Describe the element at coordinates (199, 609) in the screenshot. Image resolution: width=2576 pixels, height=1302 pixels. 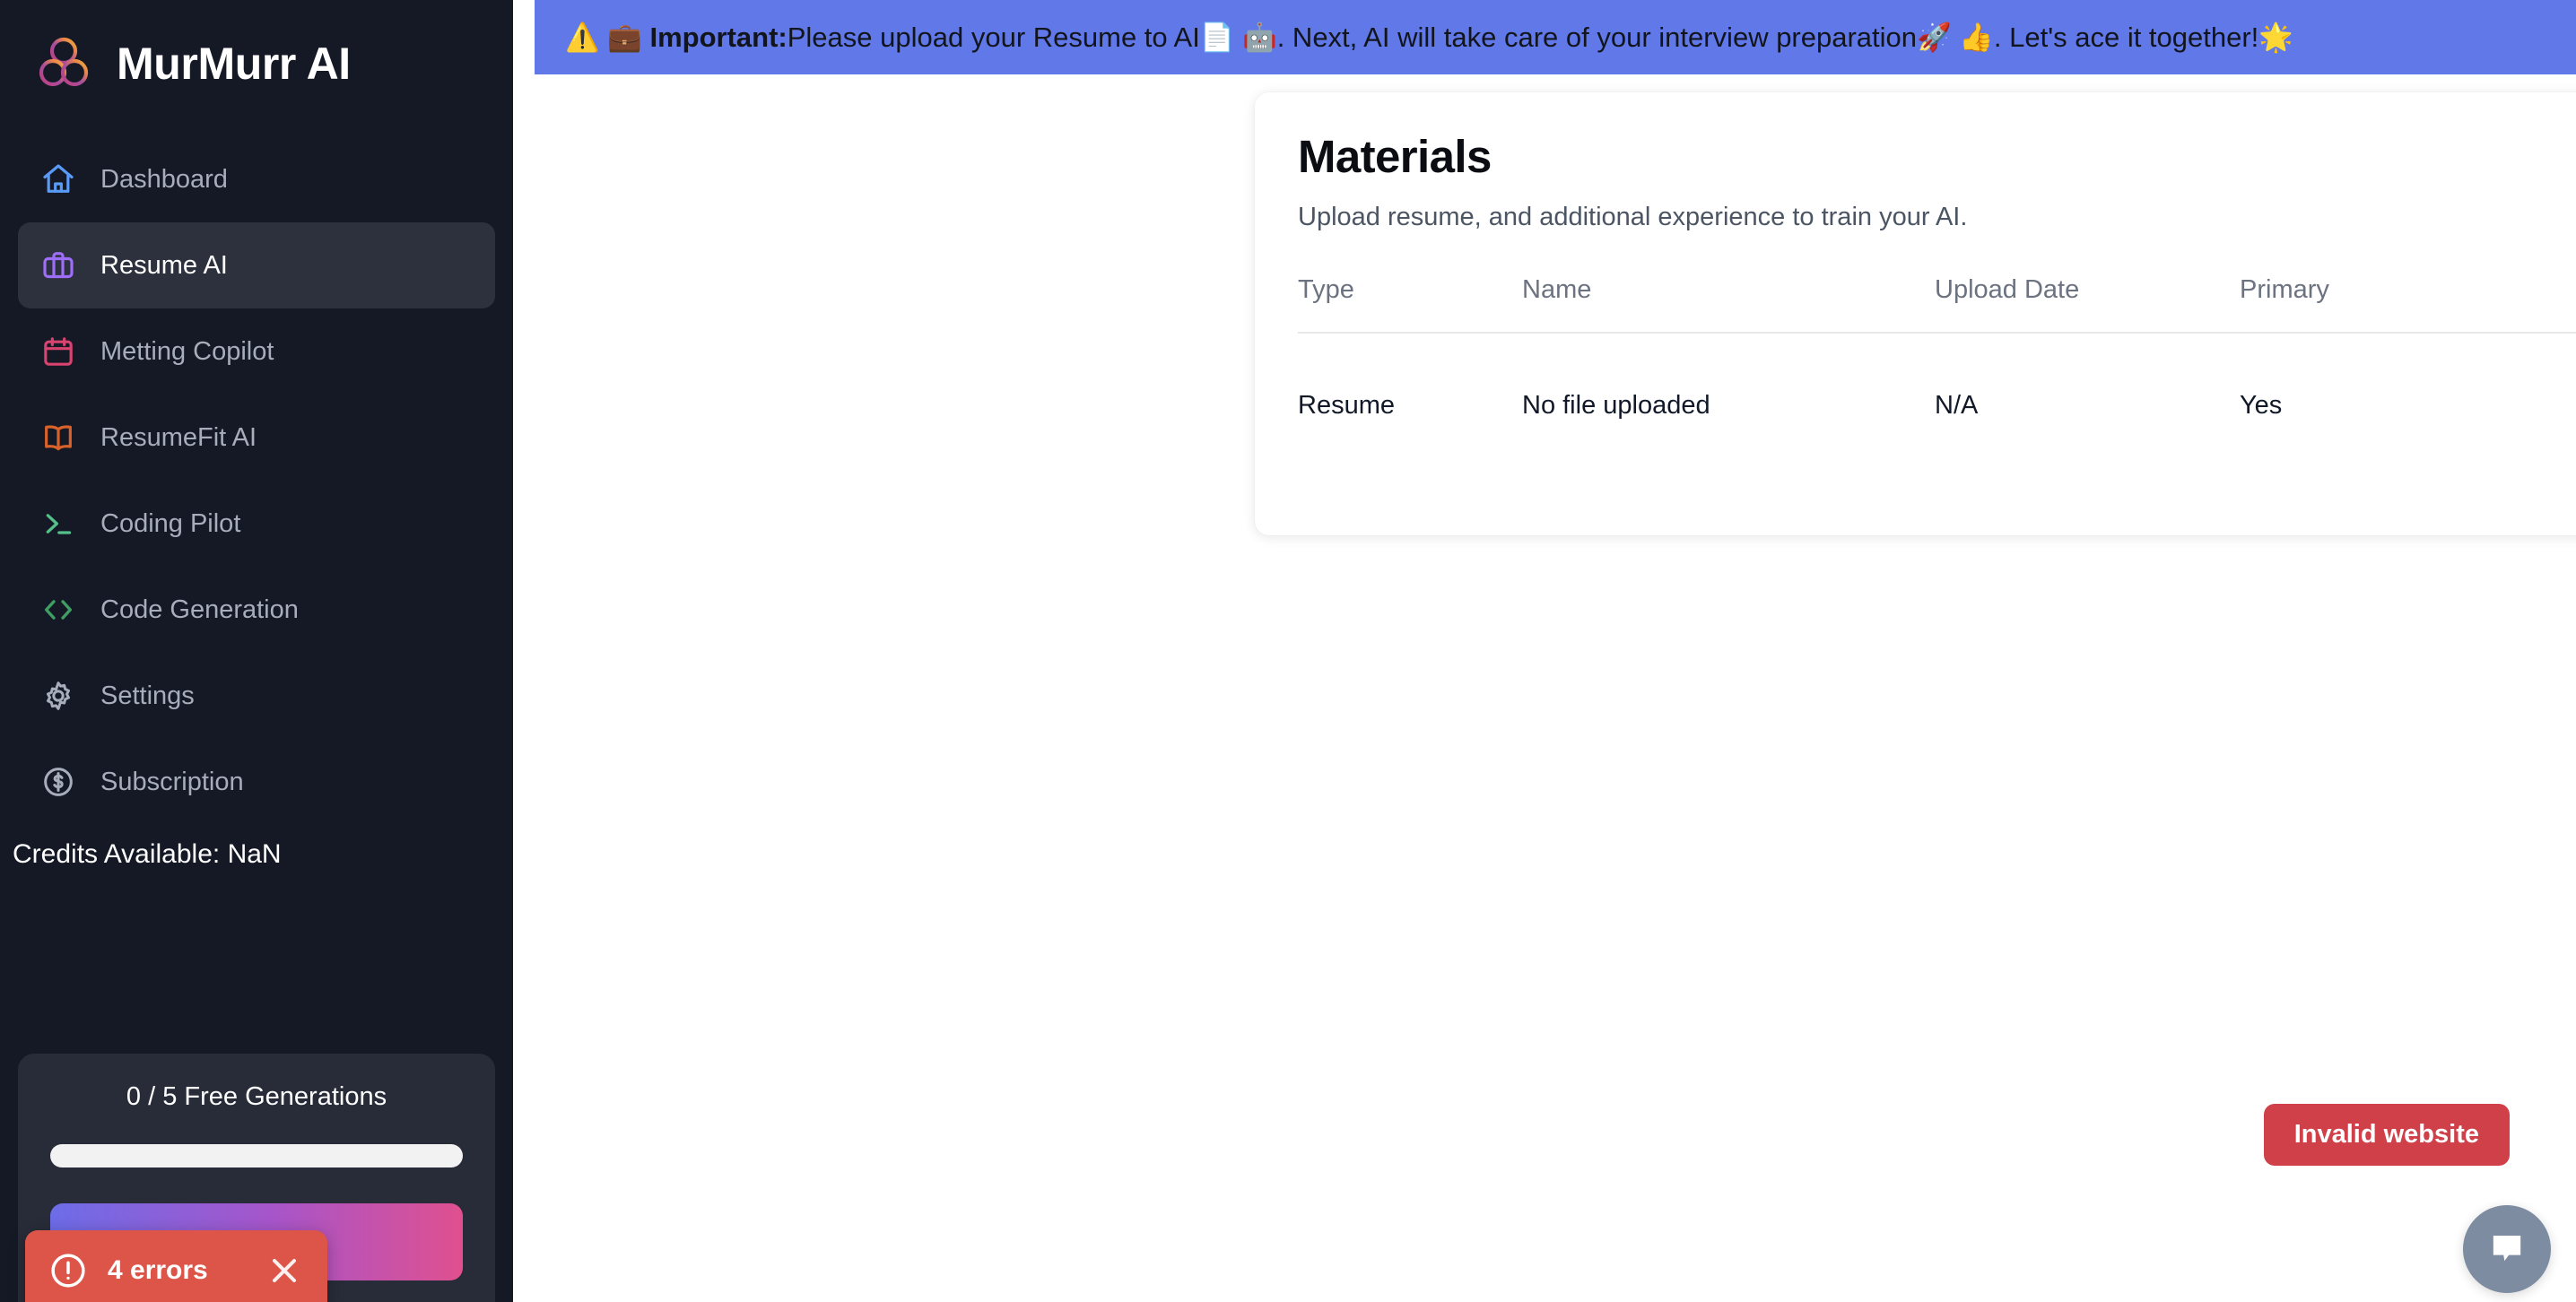
I see `sidebar-item-label: Code Generation` at that location.